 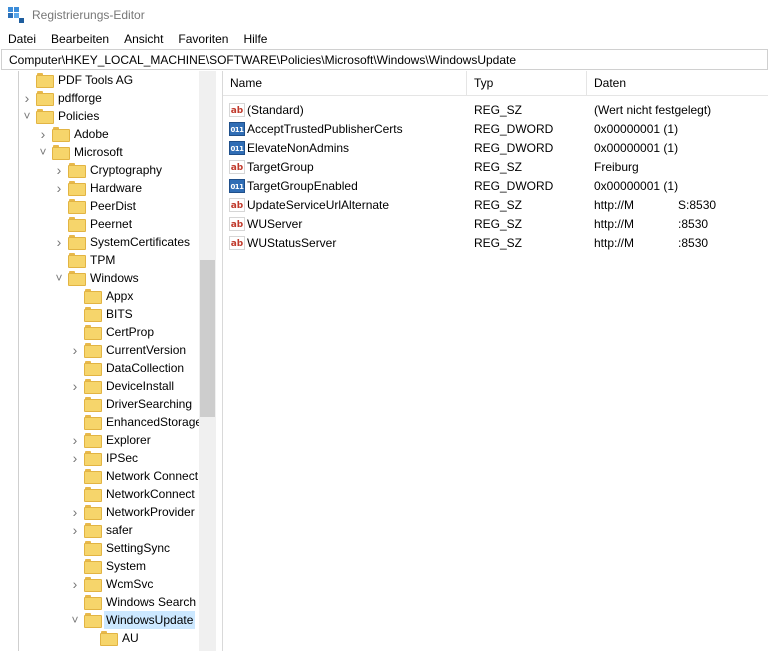 I want to click on tree-item-label: SystemCertificates, so click(x=140, y=242).